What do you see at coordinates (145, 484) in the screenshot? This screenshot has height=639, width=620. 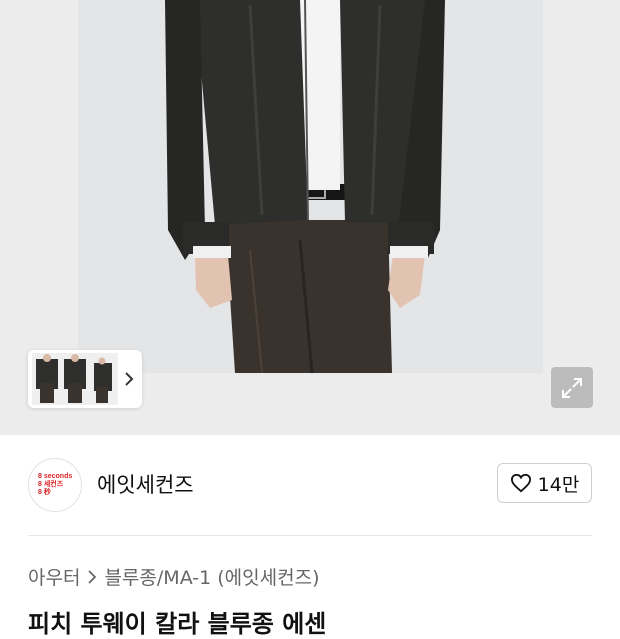 I see `store-name: 에잇세컨즈` at bounding box center [145, 484].